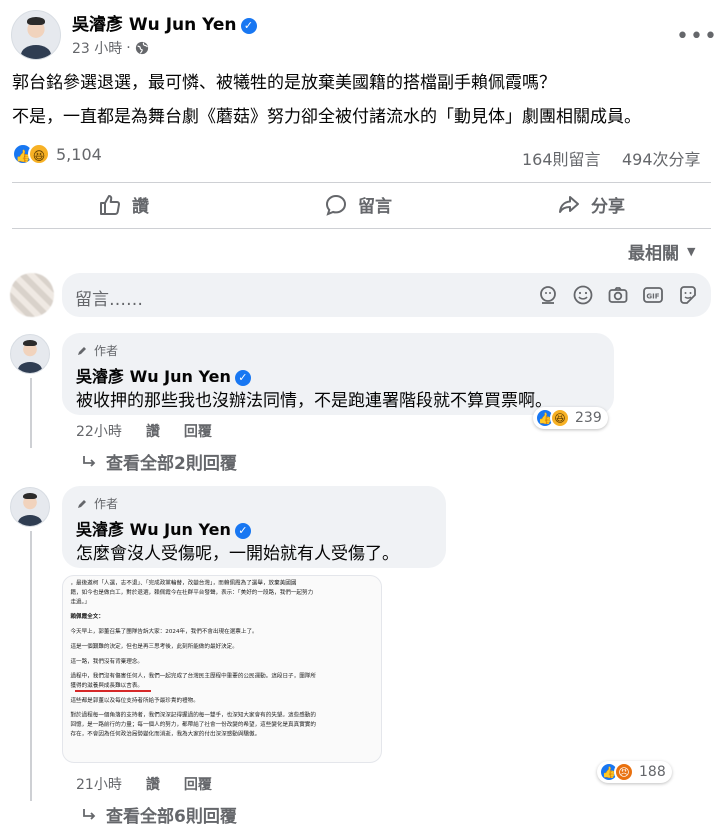 Image resolution: width=723 pixels, height=833 pixels. What do you see at coordinates (99, 784) in the screenshot?
I see `comment-time: 21小時` at bounding box center [99, 784].